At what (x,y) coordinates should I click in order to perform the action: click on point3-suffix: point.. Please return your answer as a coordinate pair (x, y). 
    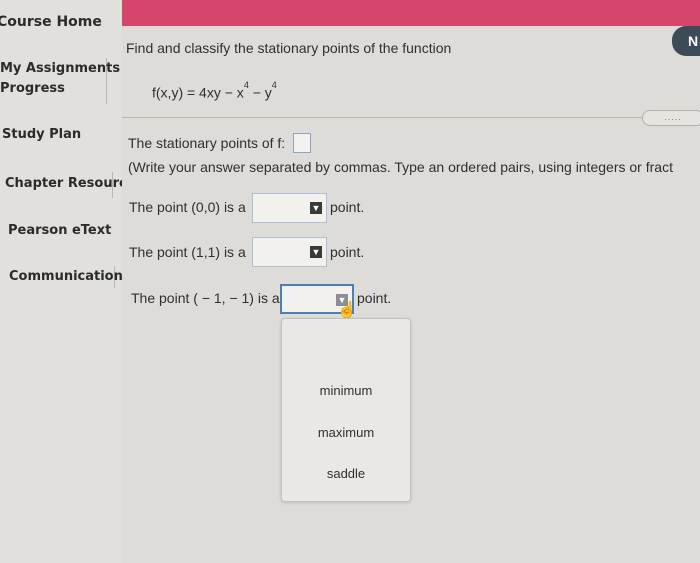
    Looking at the image, I should click on (374, 298).